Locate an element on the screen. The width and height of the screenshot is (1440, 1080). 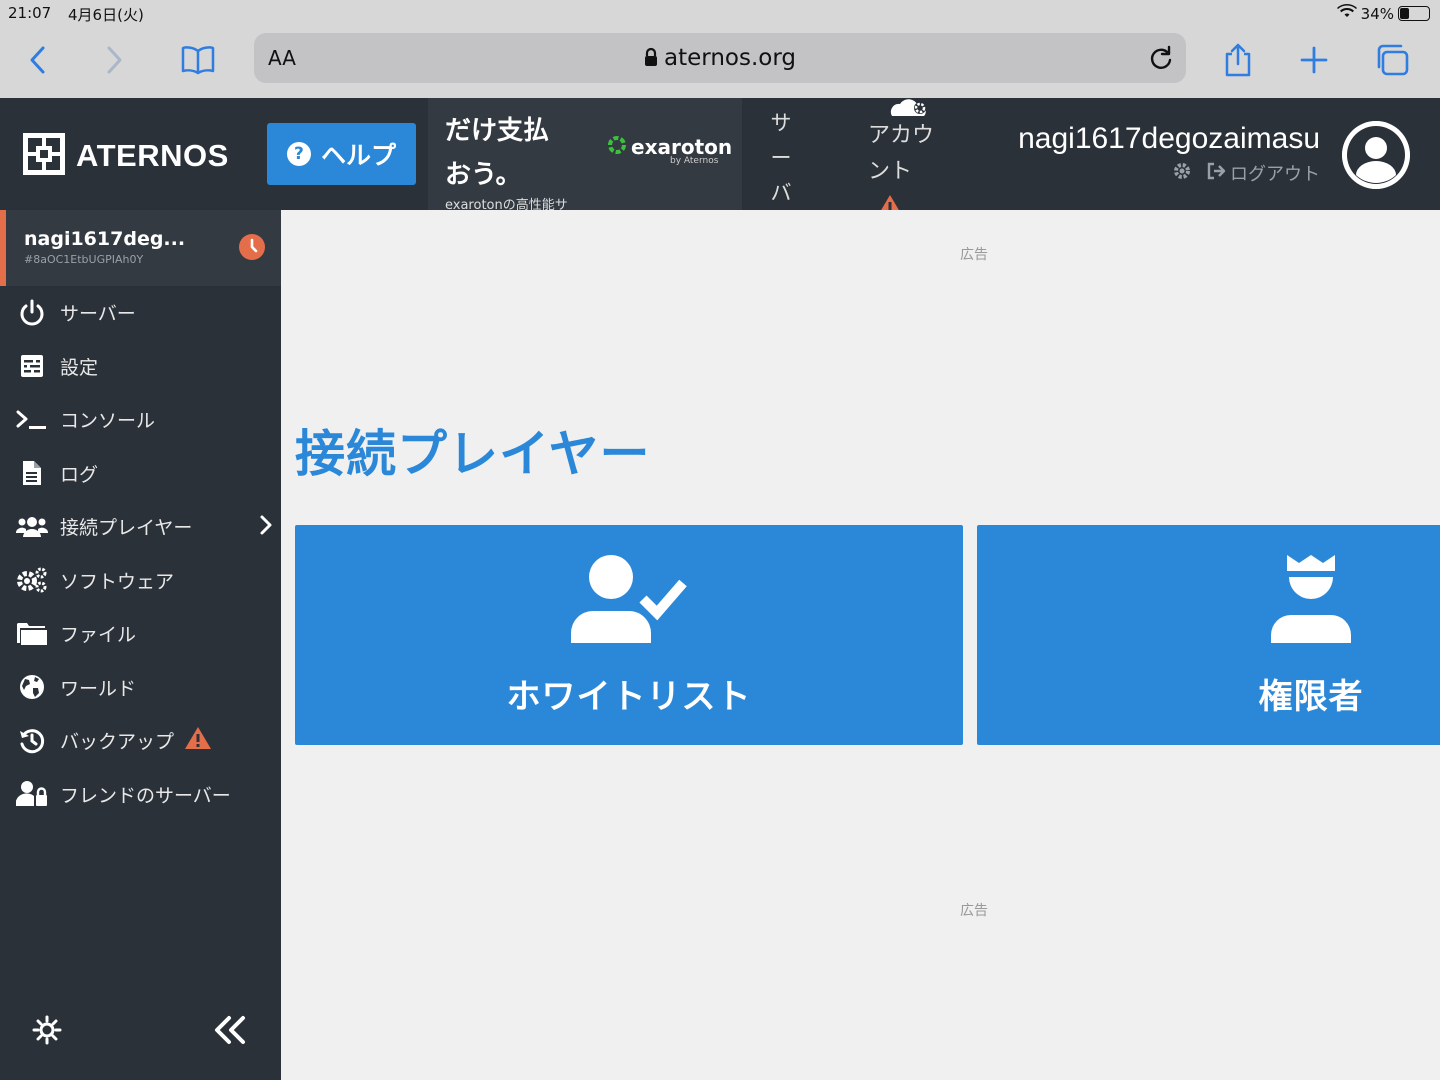
user-actions: ログアウト is located at coordinates (1169, 173).